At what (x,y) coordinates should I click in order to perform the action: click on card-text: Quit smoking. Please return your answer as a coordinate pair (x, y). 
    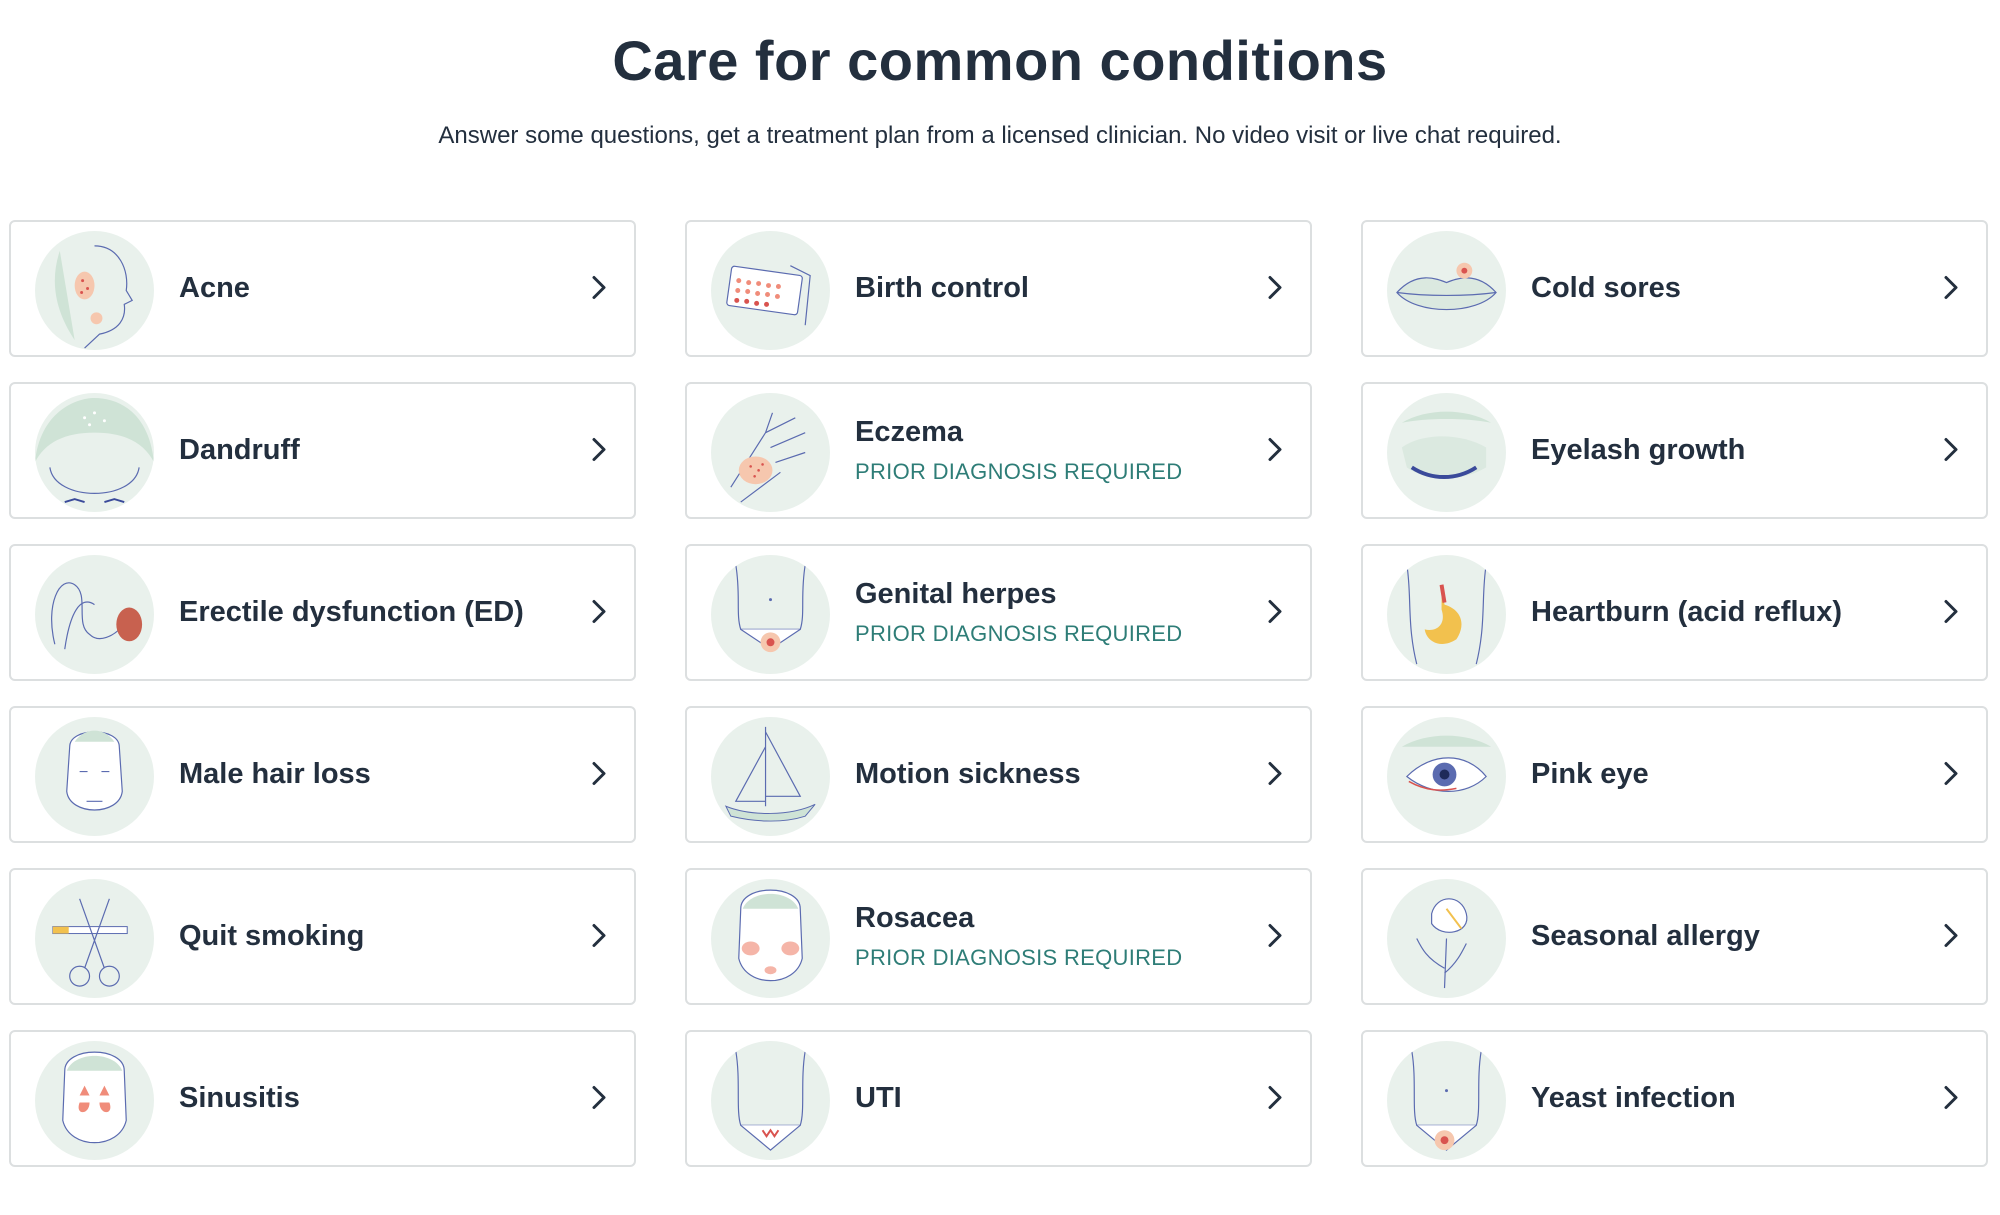
    Looking at the image, I should click on (271, 936).